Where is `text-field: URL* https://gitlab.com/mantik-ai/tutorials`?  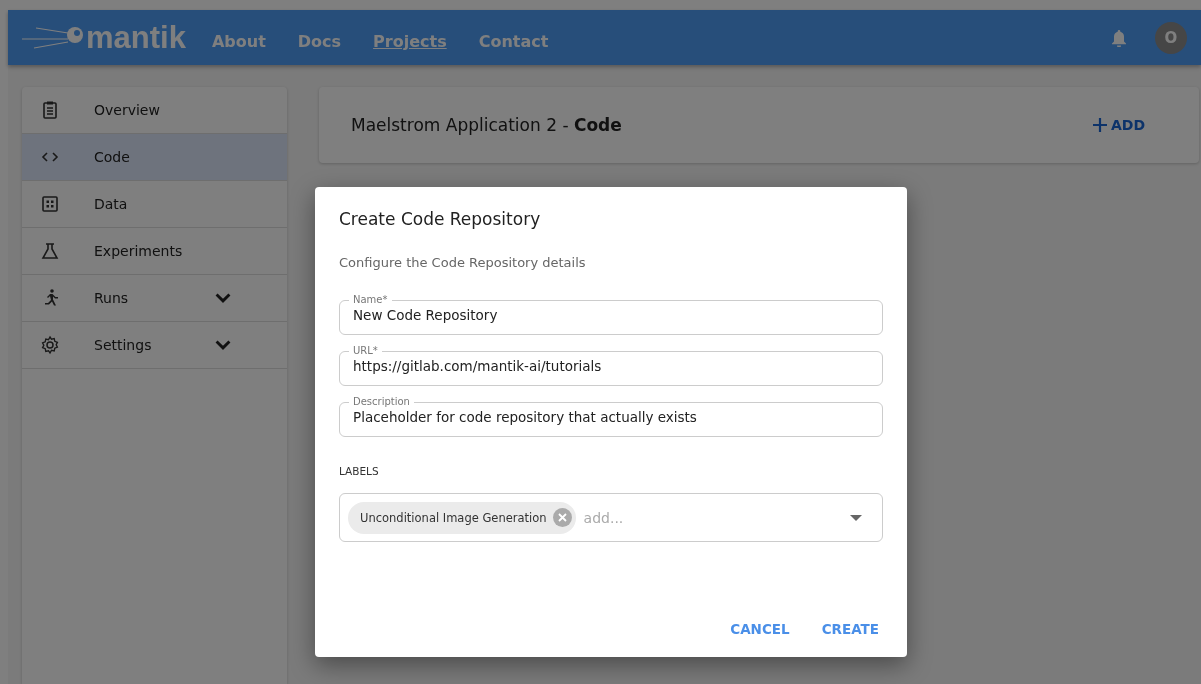 text-field: URL* https://gitlab.com/mantik-ai/tutorials is located at coordinates (611, 365).